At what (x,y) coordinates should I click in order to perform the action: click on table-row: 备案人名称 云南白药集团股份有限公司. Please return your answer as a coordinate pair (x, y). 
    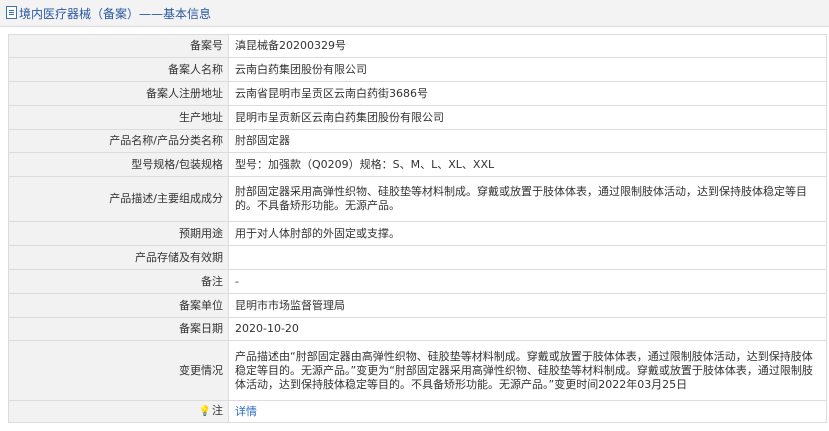
    Looking at the image, I should click on (417, 69).